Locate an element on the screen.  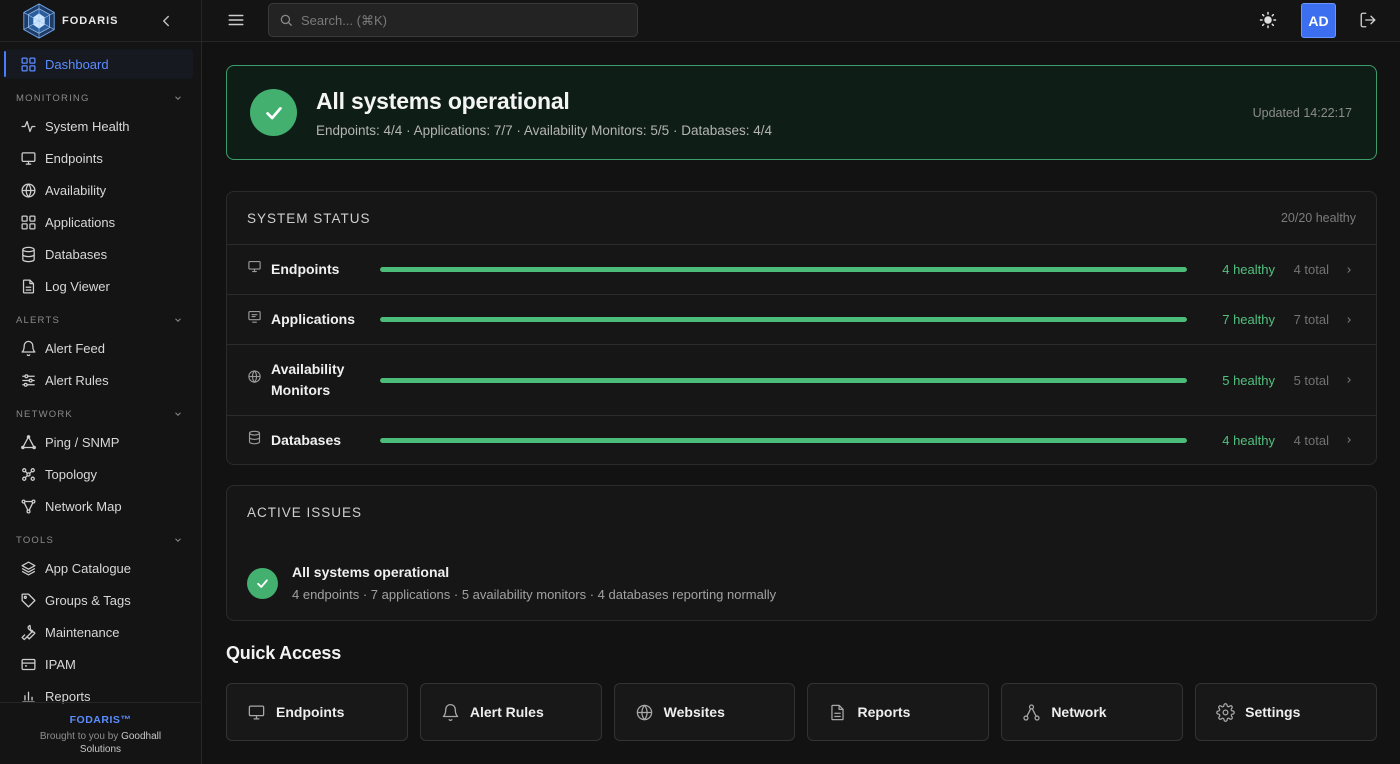
quick-access-endpoints: Endpoints is located at coordinates (317, 712).